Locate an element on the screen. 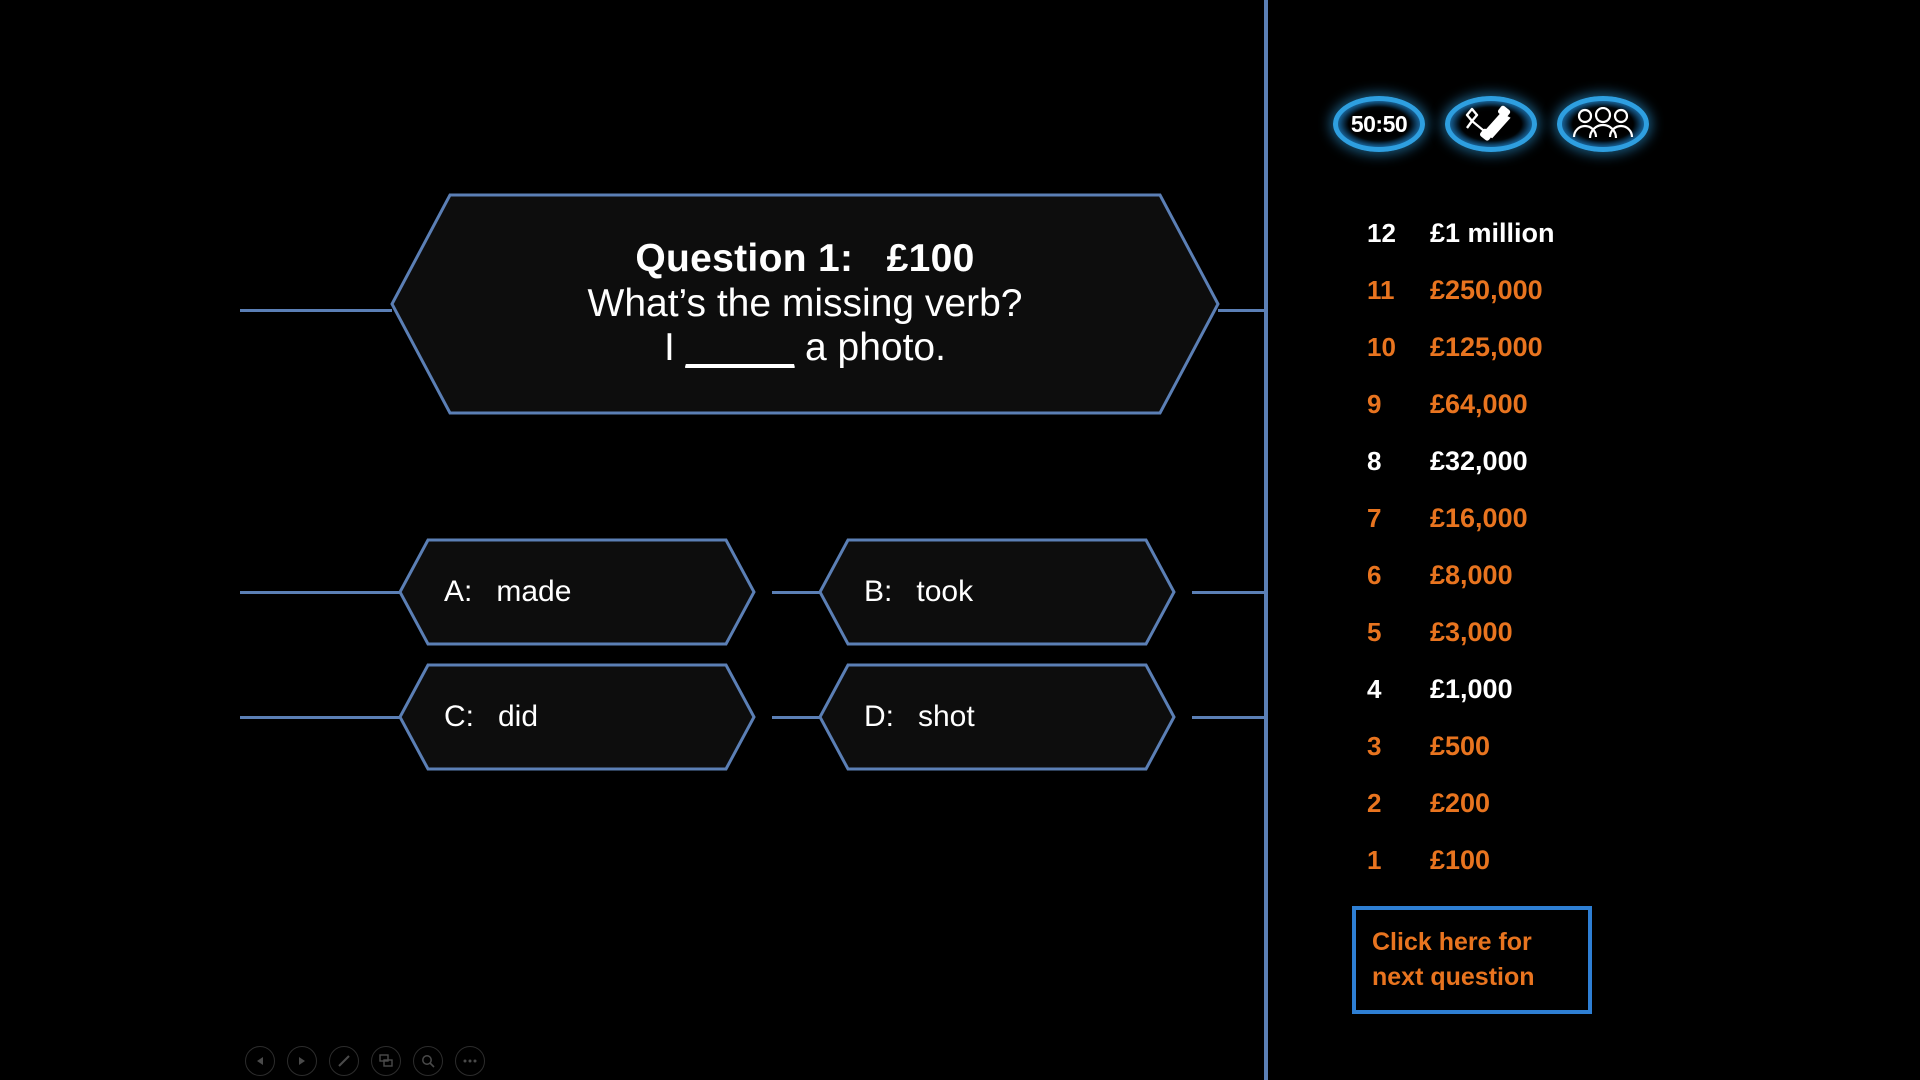 The image size is (1920, 1080). slideshow-toolbar is located at coordinates (365, 1061).